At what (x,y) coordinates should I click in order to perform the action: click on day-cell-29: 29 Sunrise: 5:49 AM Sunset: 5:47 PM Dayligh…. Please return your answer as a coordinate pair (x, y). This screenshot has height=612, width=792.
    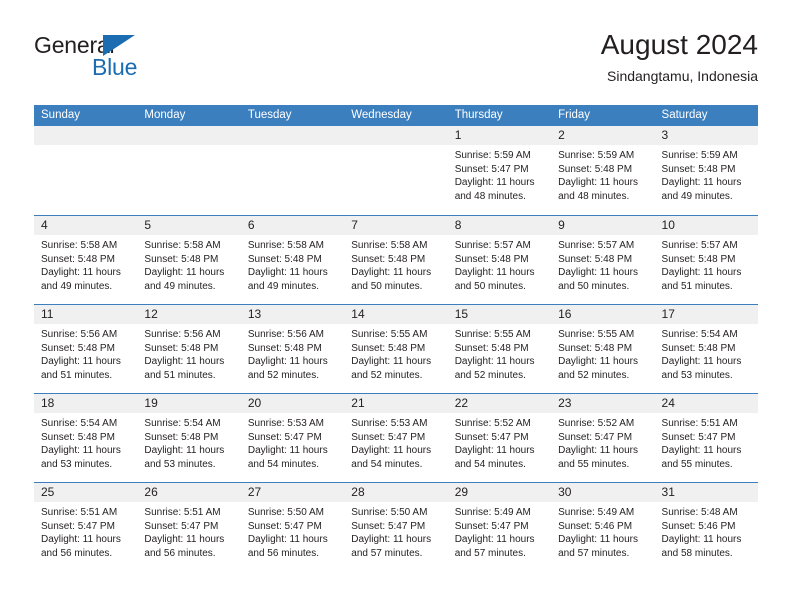
    Looking at the image, I should click on (499, 527).